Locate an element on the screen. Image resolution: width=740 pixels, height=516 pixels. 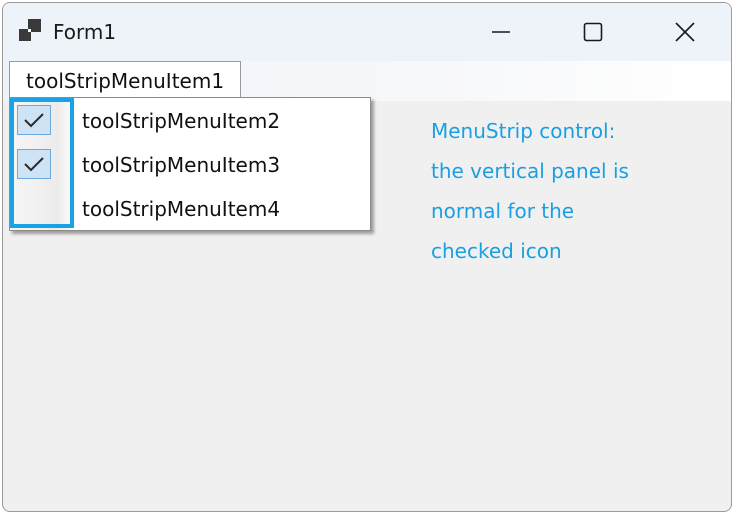
annotation-line: MenuStrip control: is located at coordinates (523, 131).